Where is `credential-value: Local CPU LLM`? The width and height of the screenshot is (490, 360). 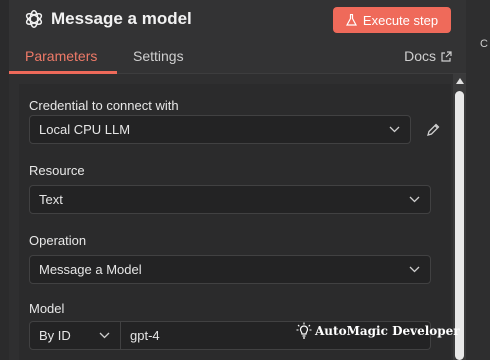
credential-value: Local CPU LLM is located at coordinates (85, 129).